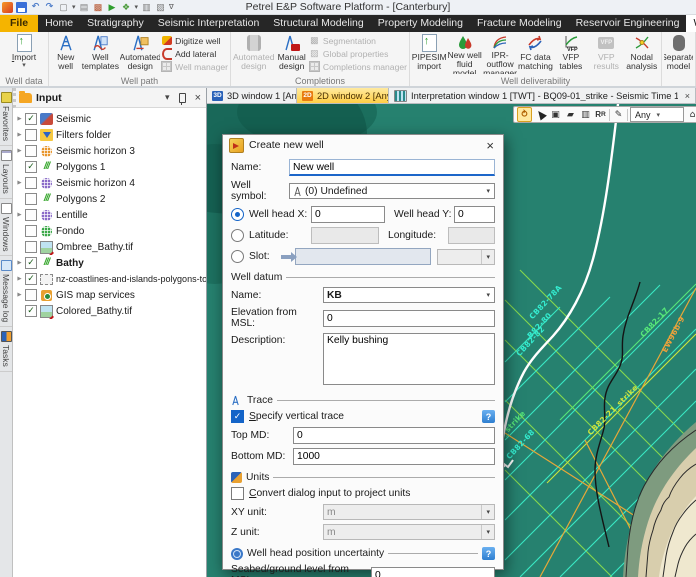 The height and width of the screenshot is (577, 696). I want to click on palette-icon: ❖, so click(126, 7).